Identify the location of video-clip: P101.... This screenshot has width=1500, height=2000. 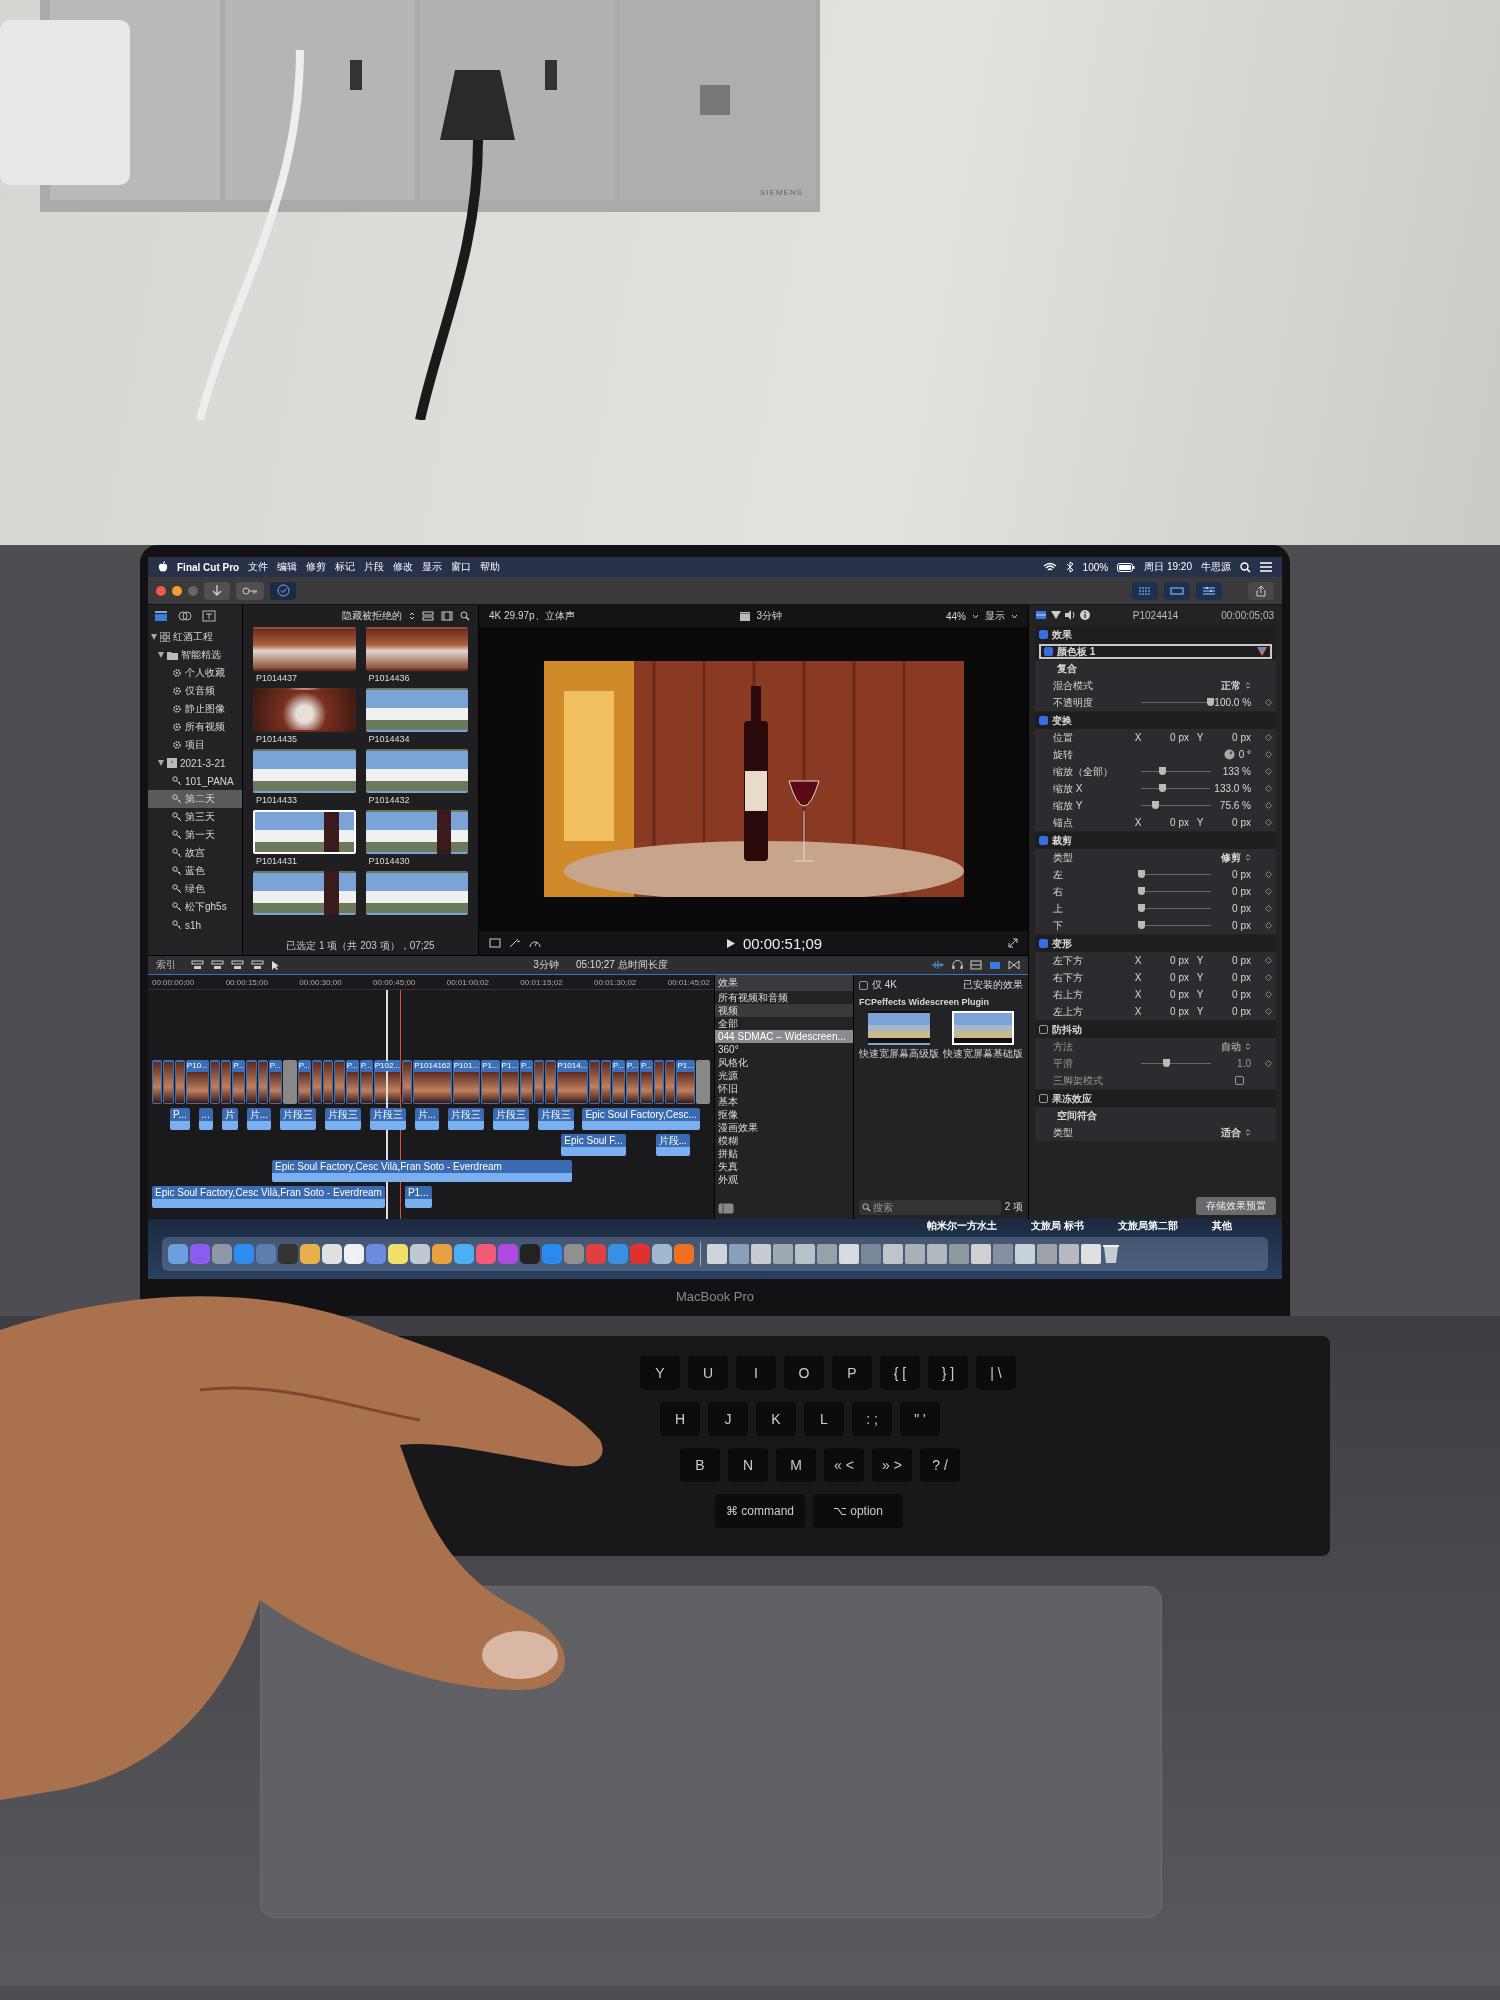
(466, 1082).